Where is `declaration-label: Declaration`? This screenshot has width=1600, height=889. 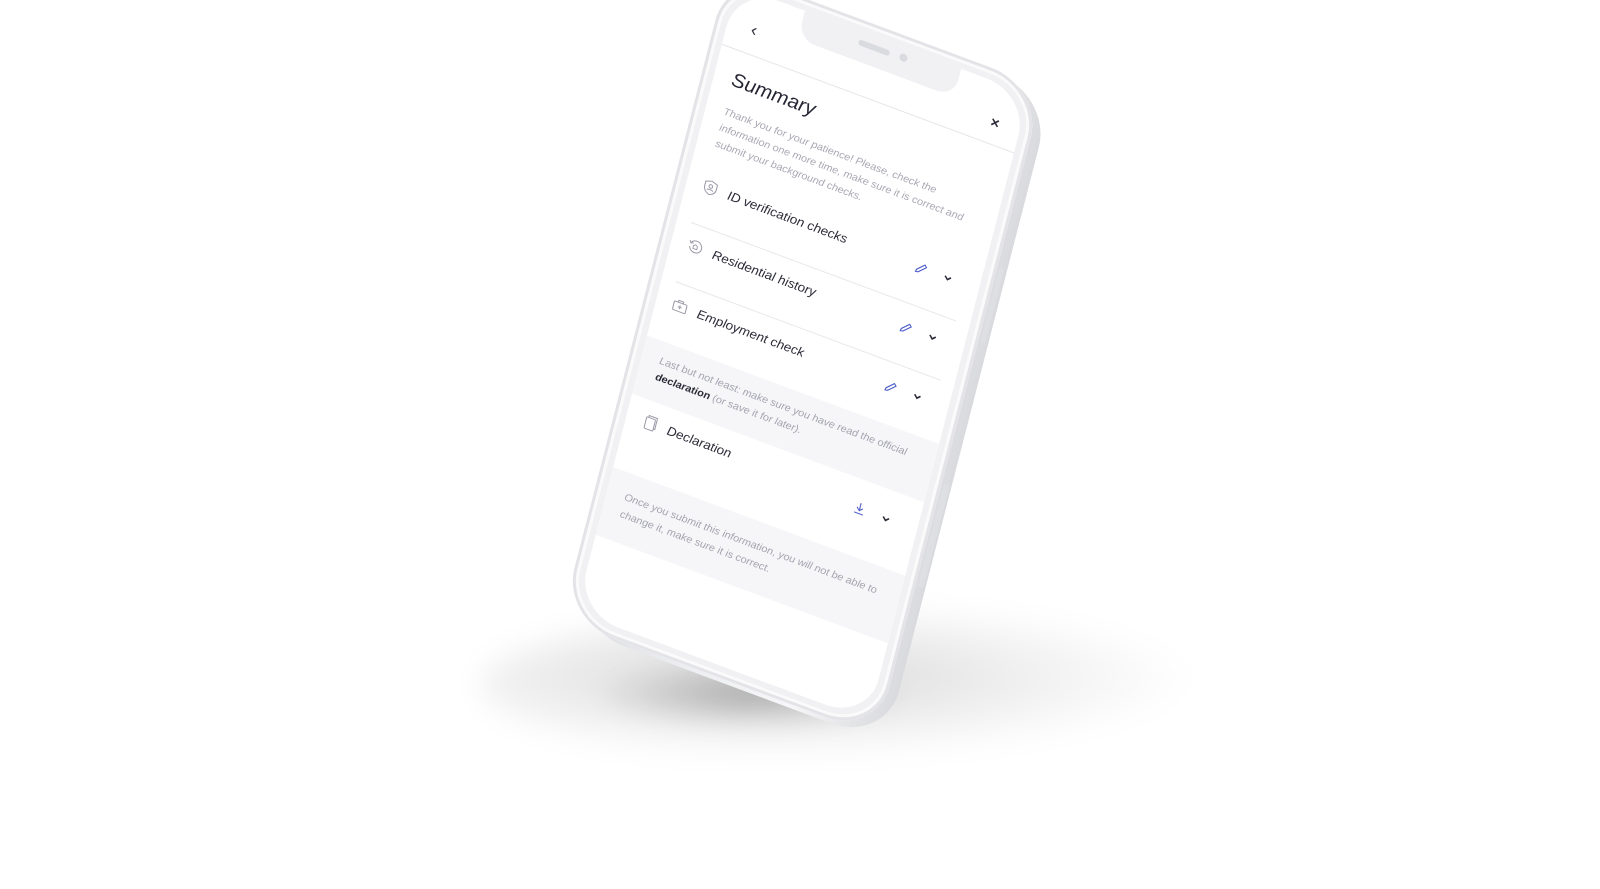 declaration-label: Declaration is located at coordinates (699, 441).